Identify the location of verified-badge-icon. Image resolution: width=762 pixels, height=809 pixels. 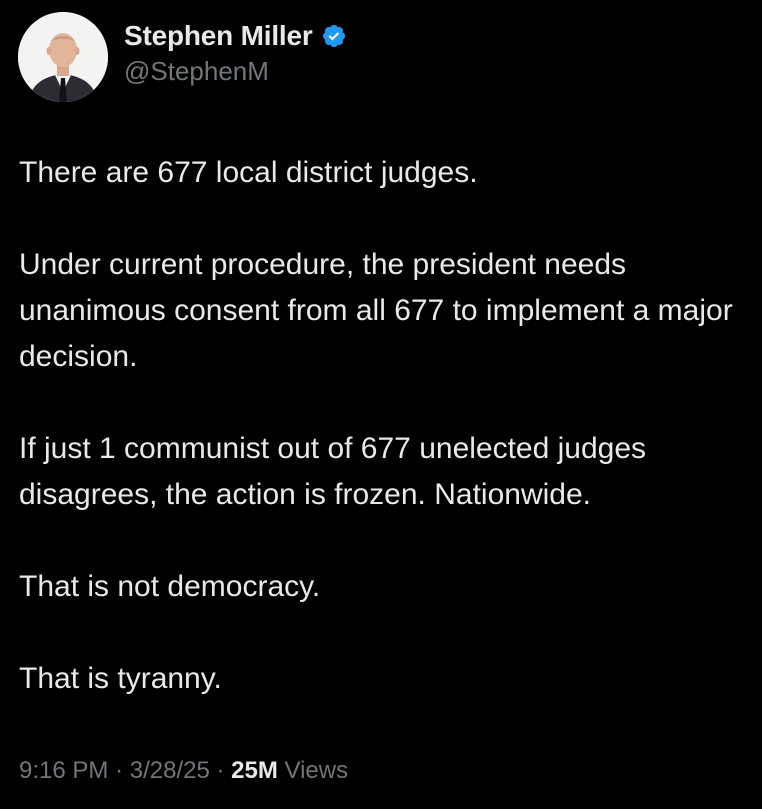
(334, 36).